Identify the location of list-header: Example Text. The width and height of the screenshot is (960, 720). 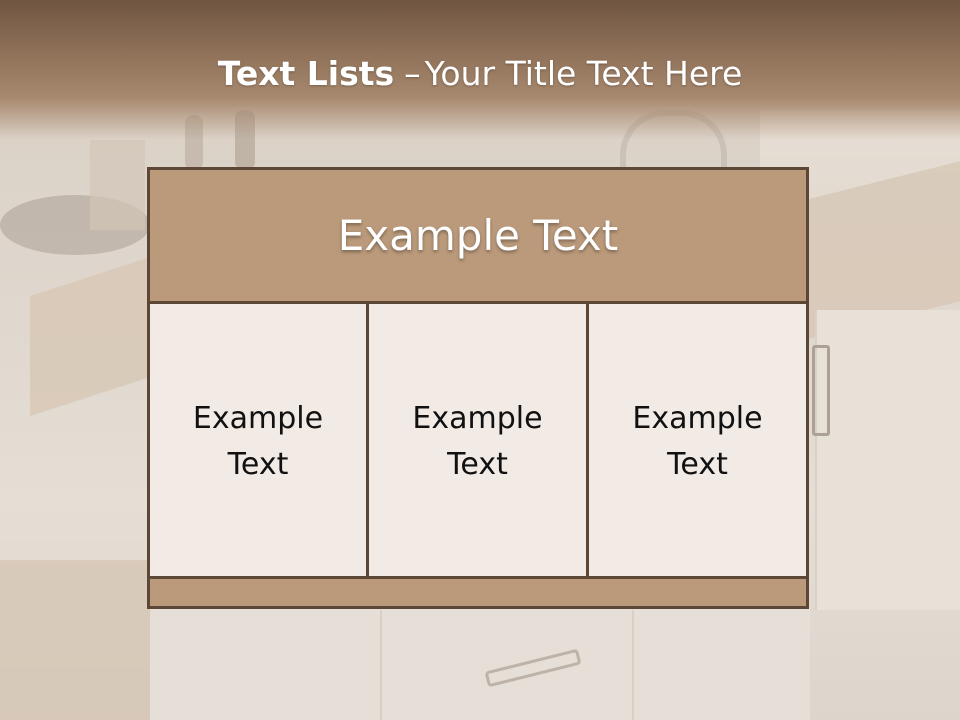
(478, 237).